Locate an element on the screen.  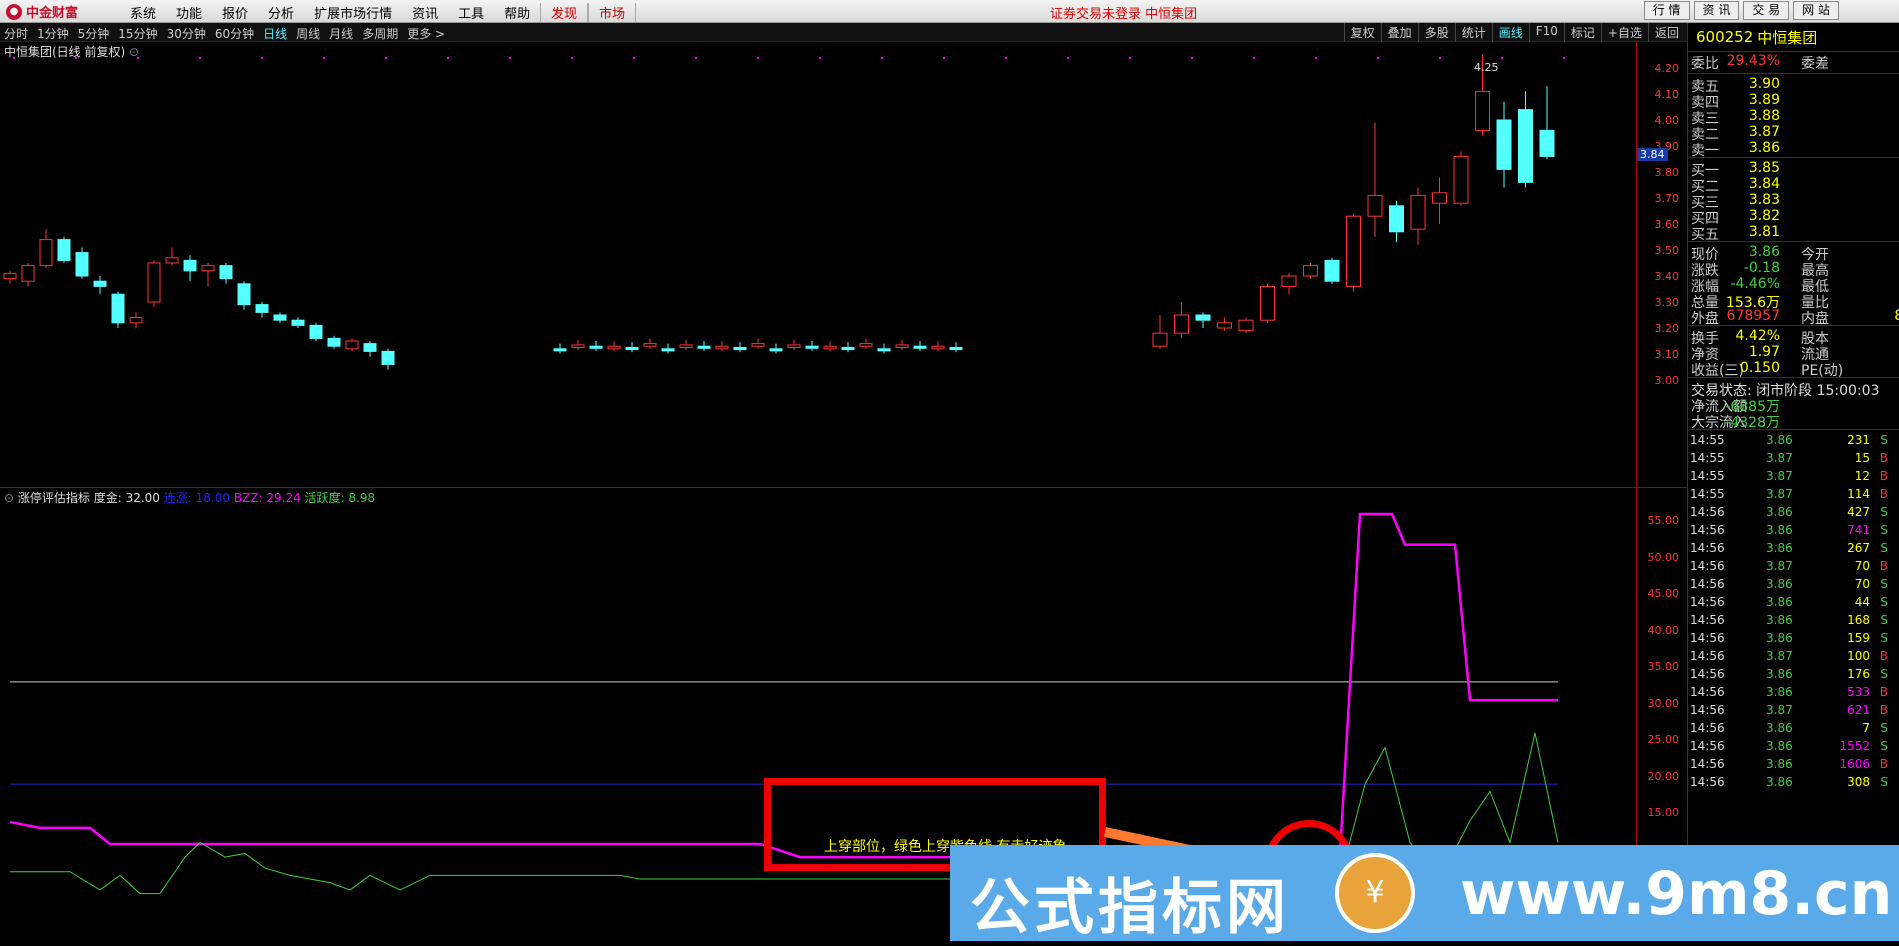
stat-row-0-value: 3.86 is located at coordinates (1764, 252).